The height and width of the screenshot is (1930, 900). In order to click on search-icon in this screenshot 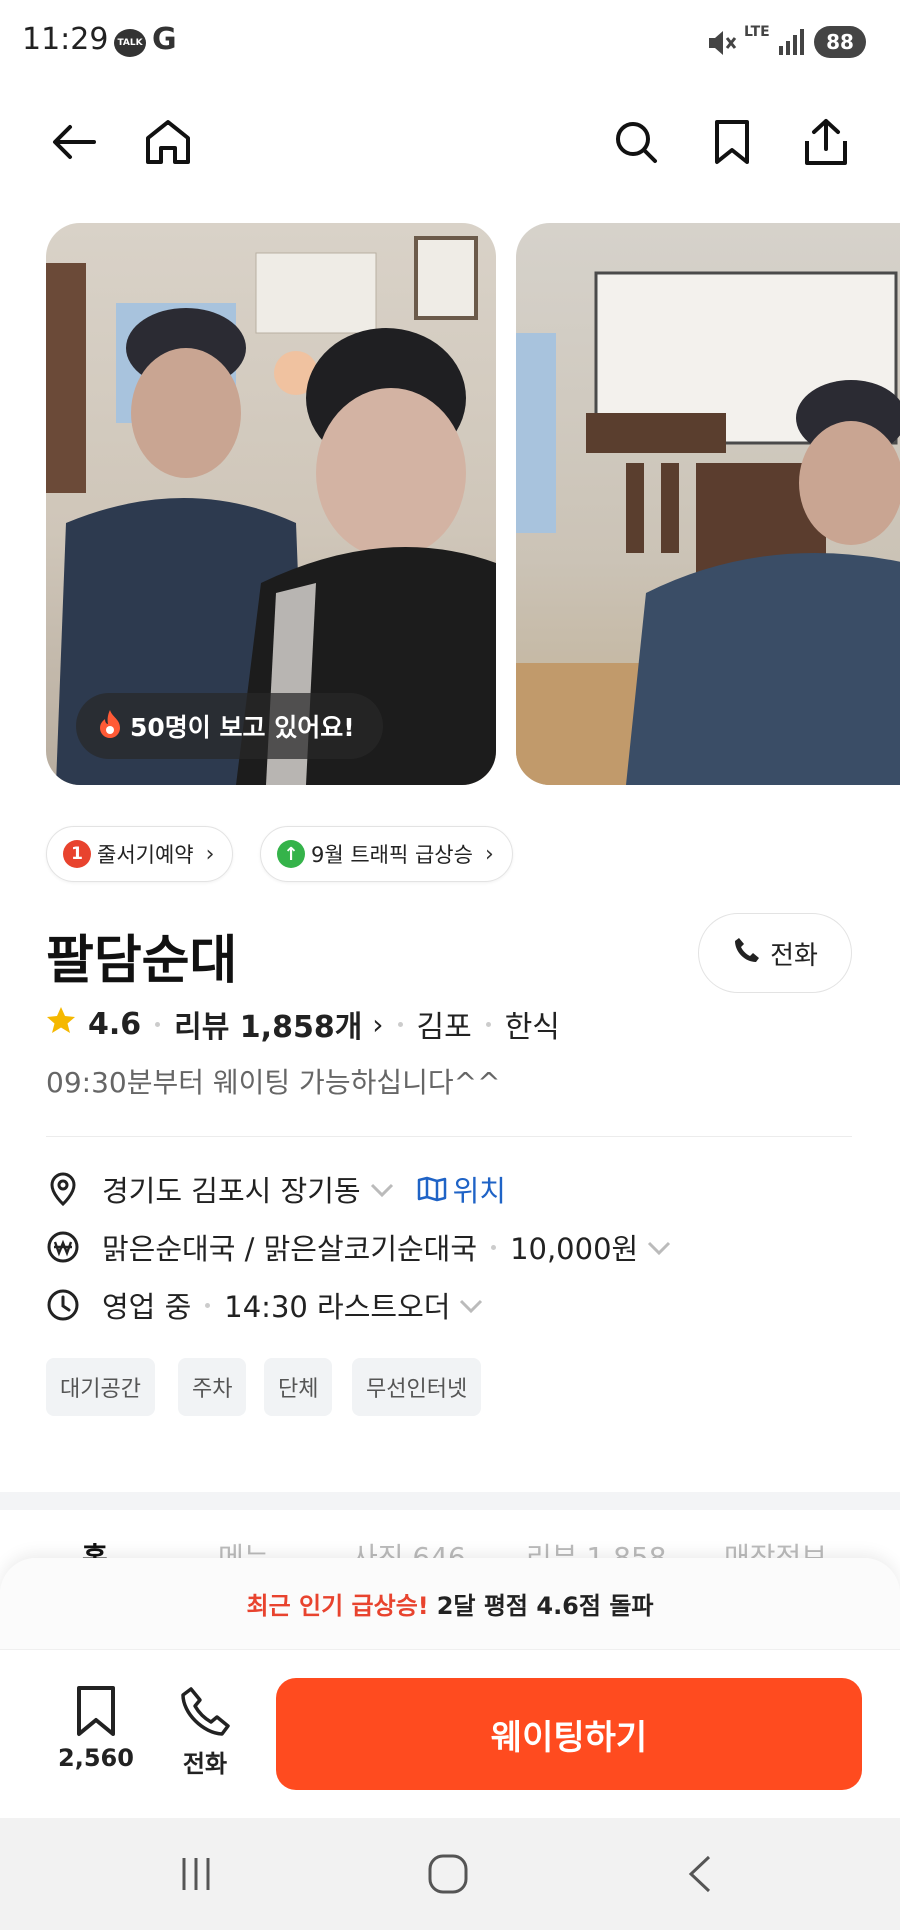, I will do `click(636, 142)`.